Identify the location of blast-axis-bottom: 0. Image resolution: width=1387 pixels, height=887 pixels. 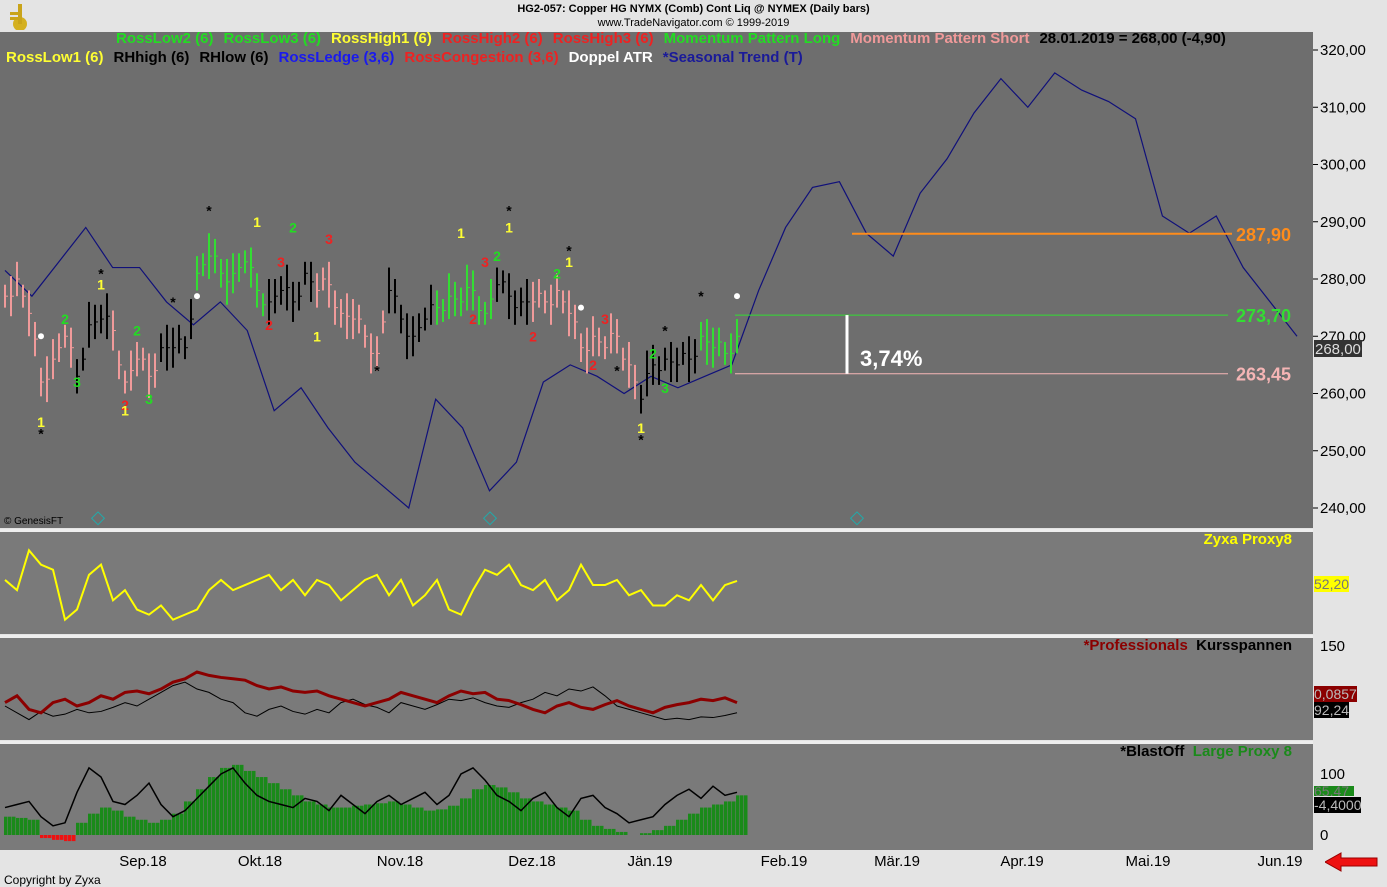
(1324, 835).